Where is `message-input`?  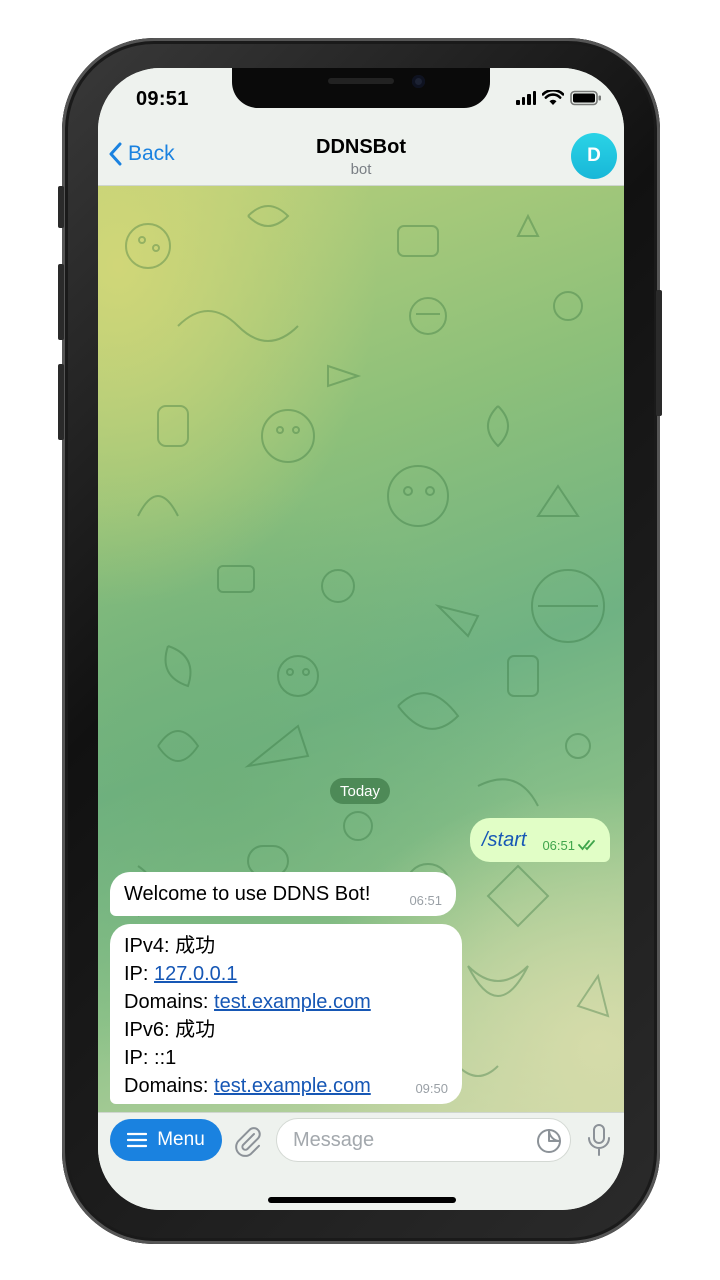
message-input is located at coordinates (413, 1140).